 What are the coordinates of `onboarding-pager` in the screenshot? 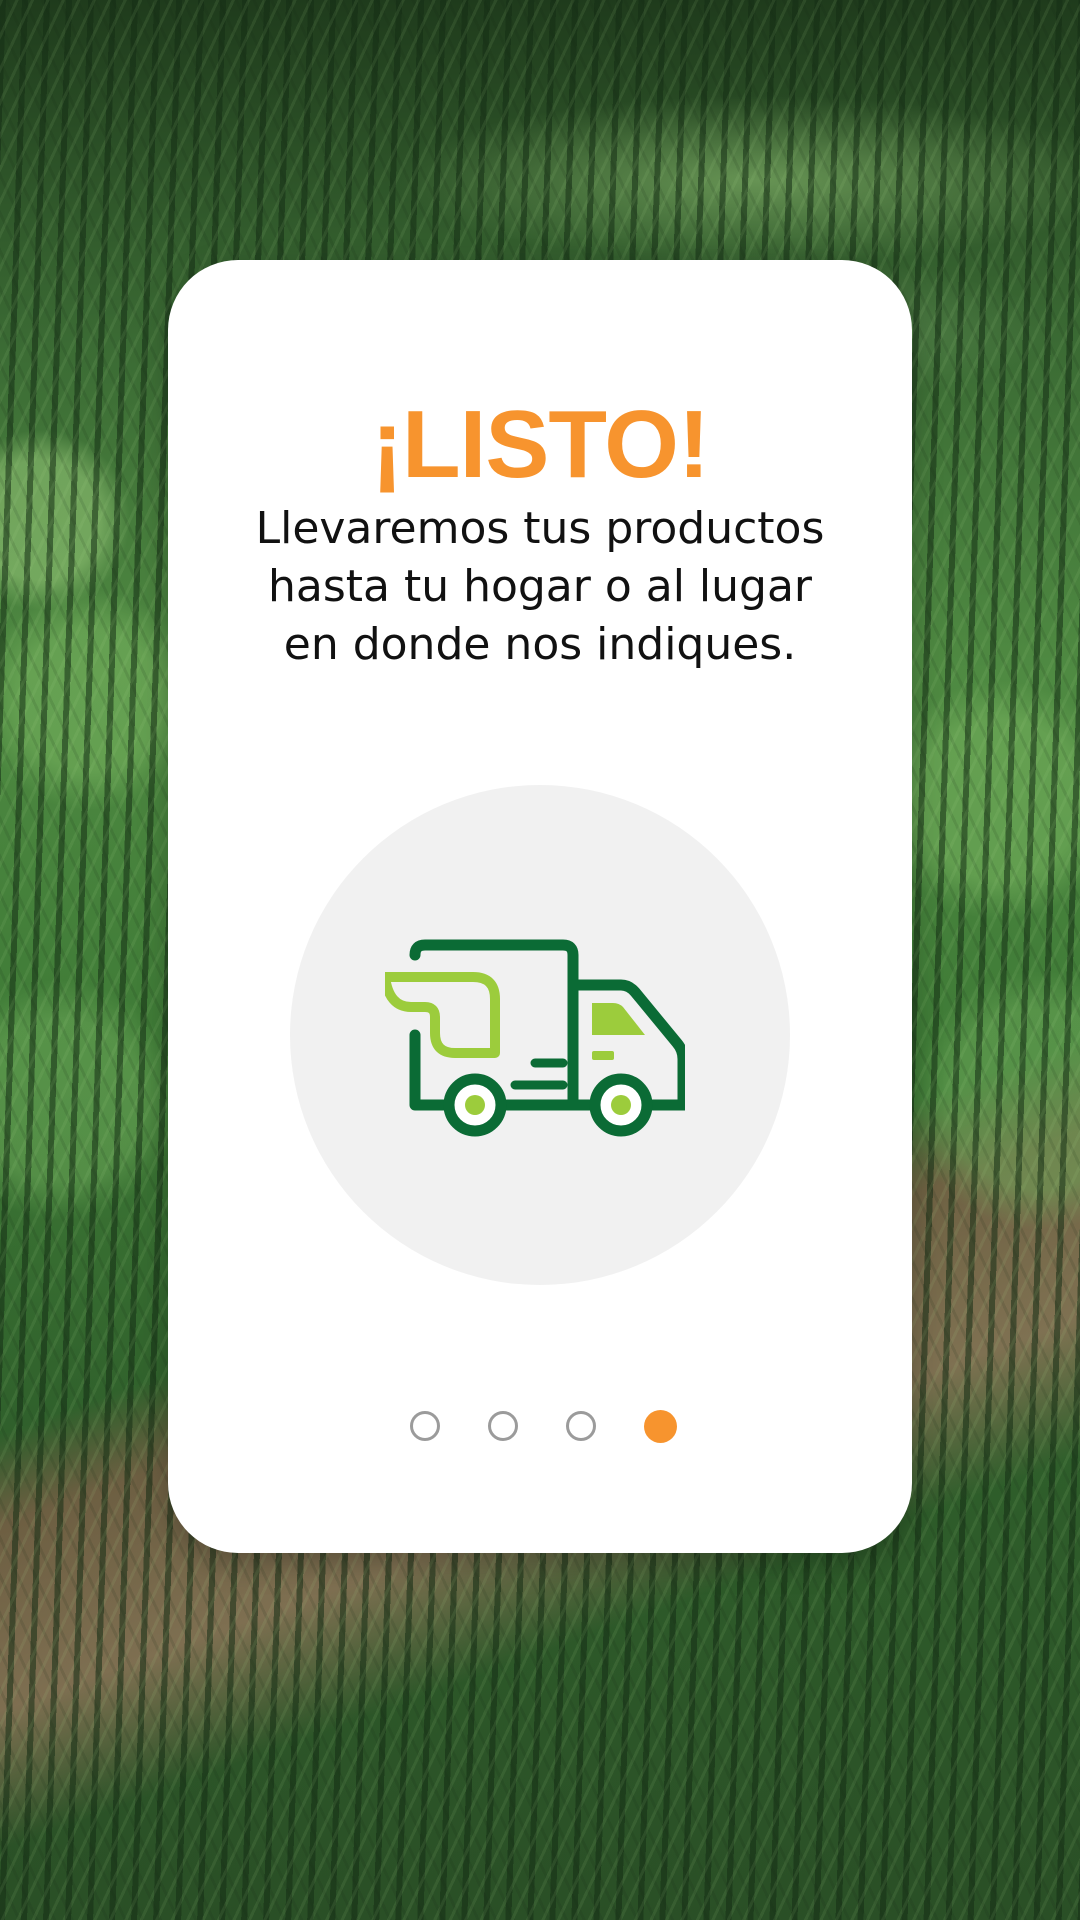 It's located at (540, 1426).